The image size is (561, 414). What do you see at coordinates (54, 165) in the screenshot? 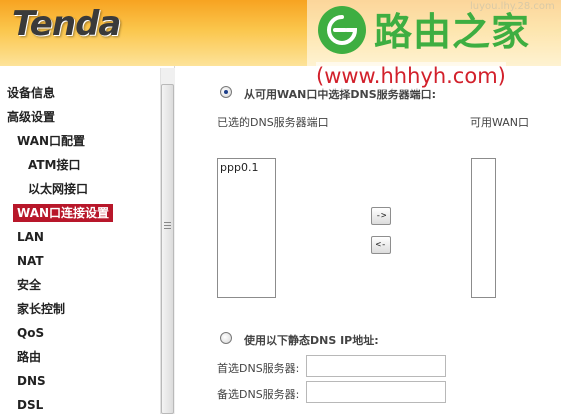
I see `sidebar-item-atm: ATM接口` at bounding box center [54, 165].